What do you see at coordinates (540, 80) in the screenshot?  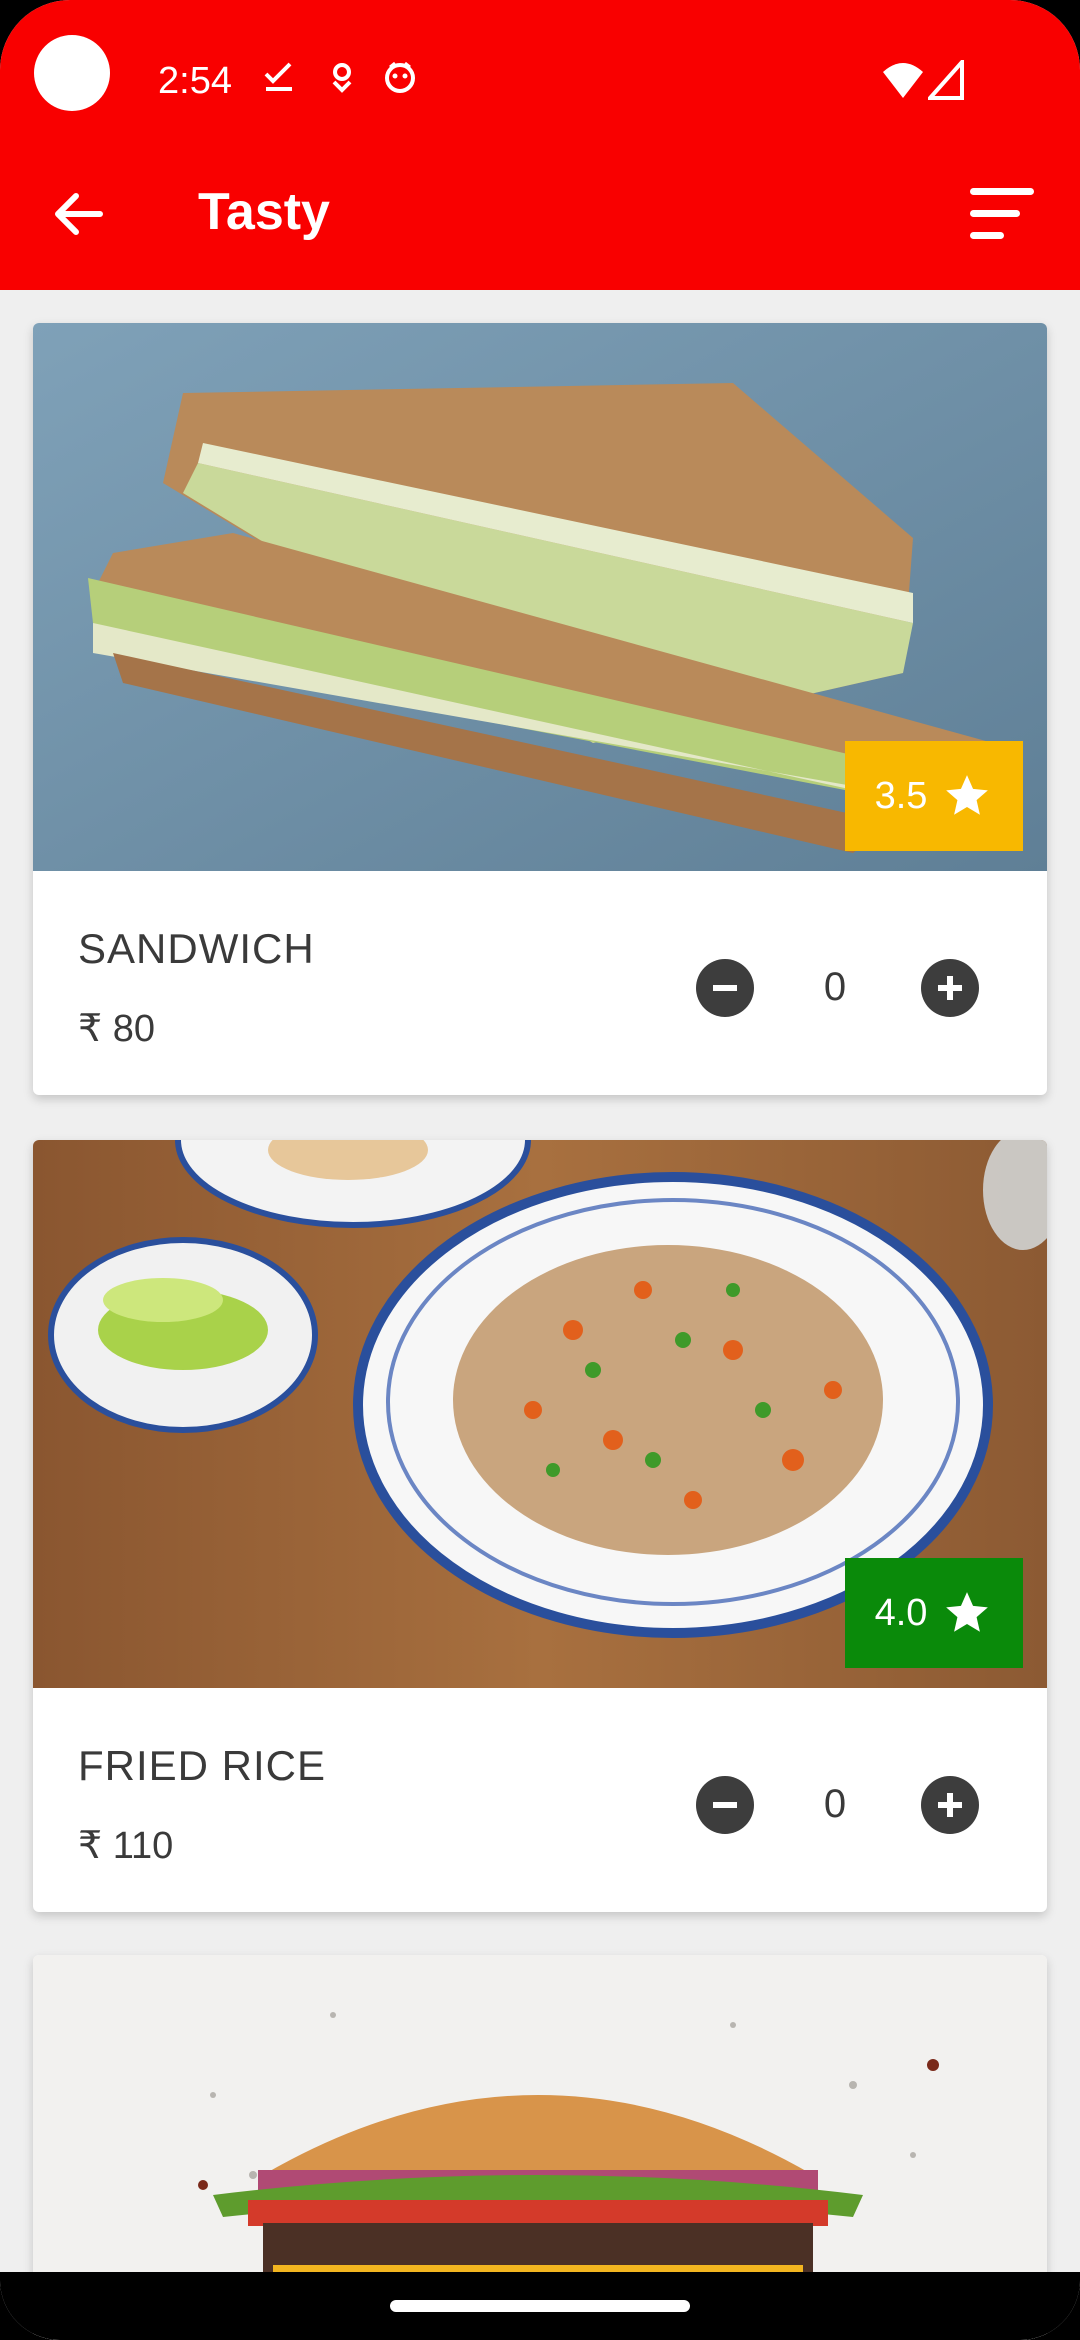 I see `status-bar: 2:54` at bounding box center [540, 80].